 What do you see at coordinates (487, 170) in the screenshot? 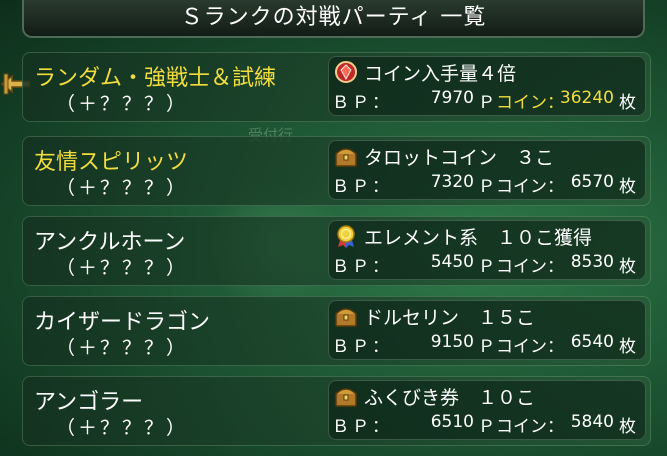
I see `reward-panel: タロットコイン ３こ ＢＰ： 7320 Ｐ コイン： 6570 枚` at bounding box center [487, 170].